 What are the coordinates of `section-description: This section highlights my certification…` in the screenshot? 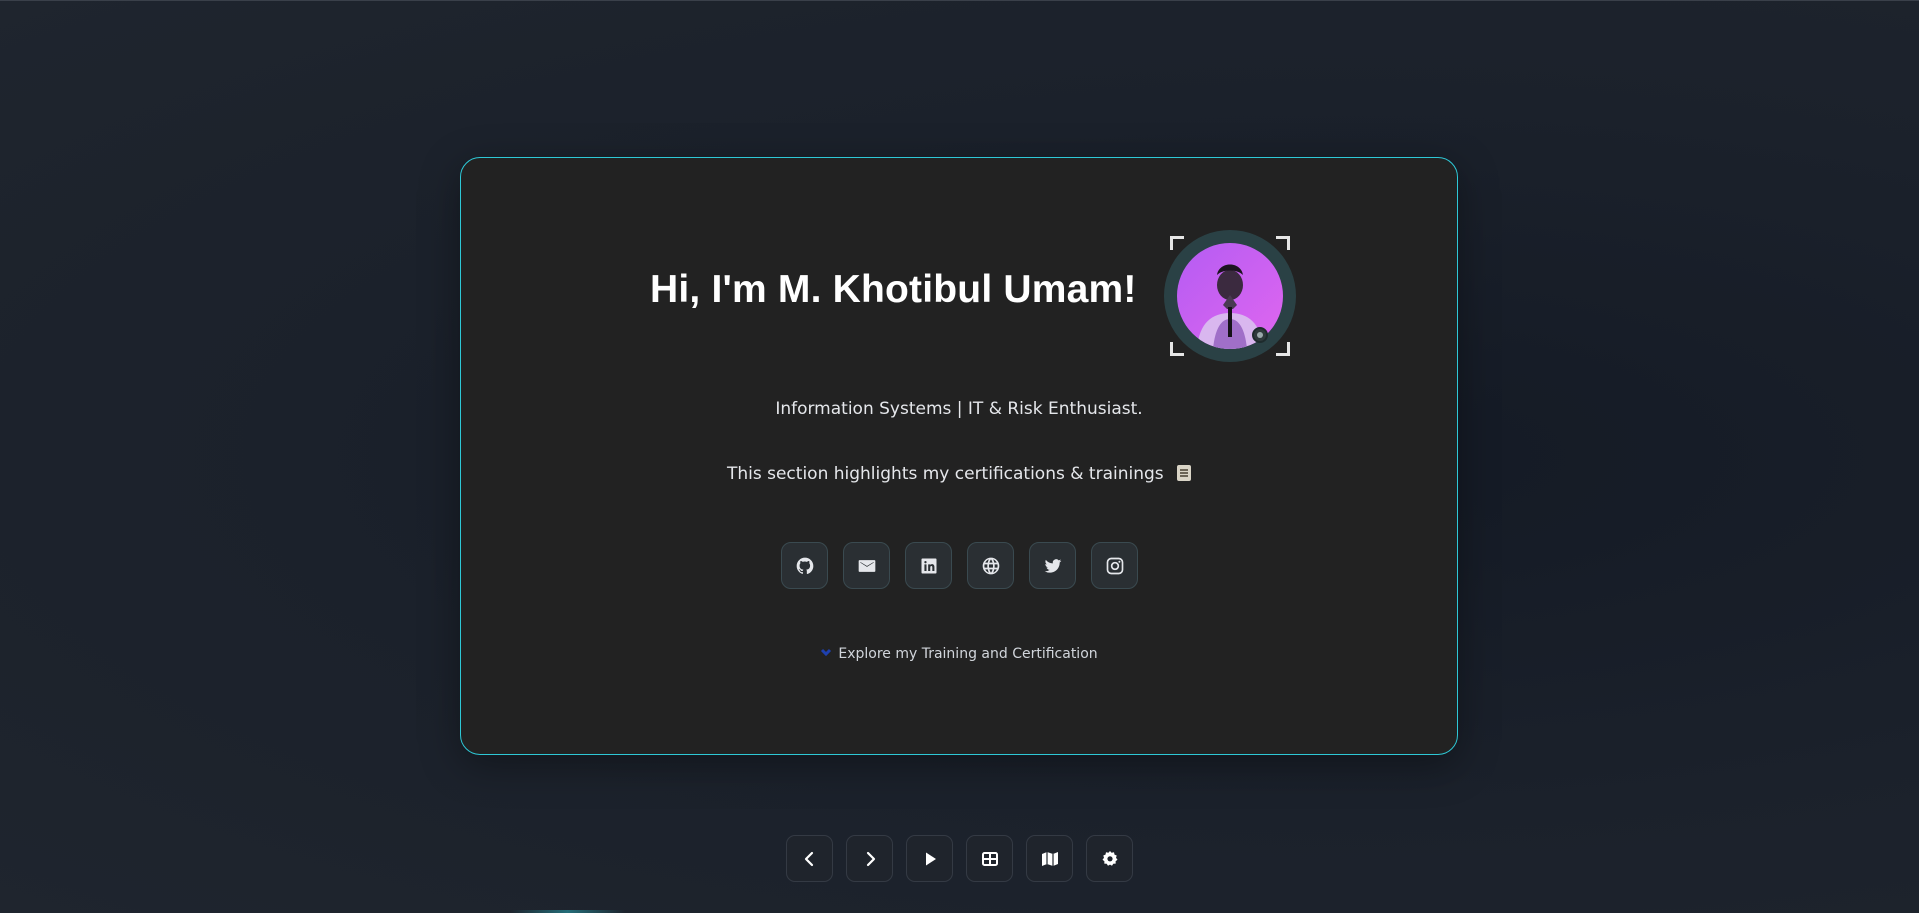 It's located at (959, 474).